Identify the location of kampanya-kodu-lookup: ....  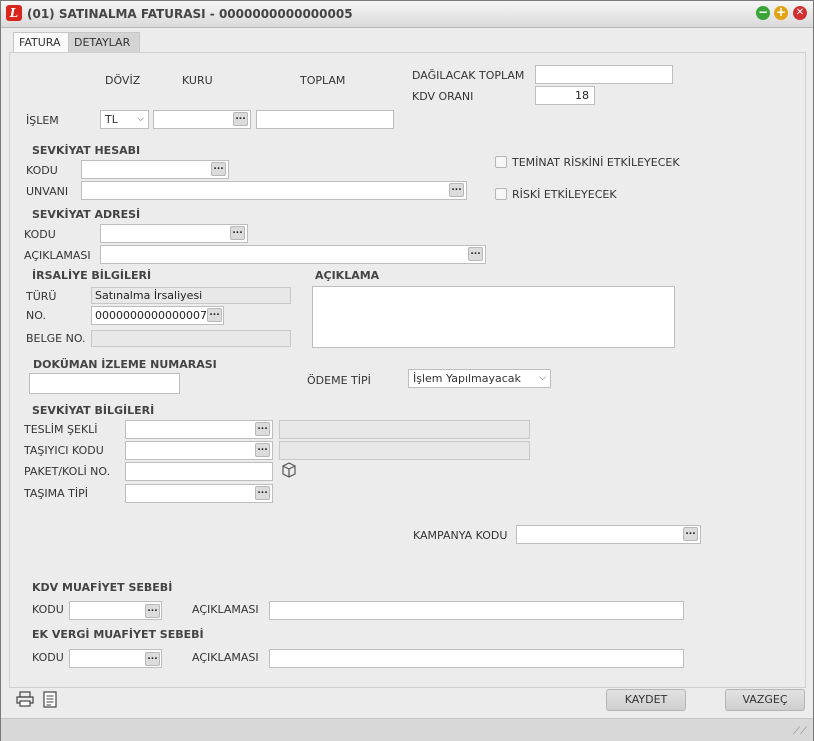
(690, 534).